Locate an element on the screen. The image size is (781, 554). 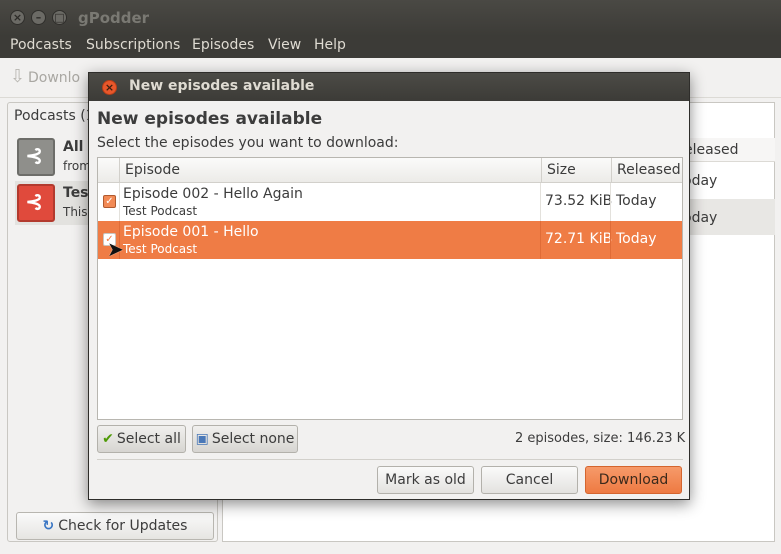
podcast-subtitle: from is located at coordinates (77, 166).